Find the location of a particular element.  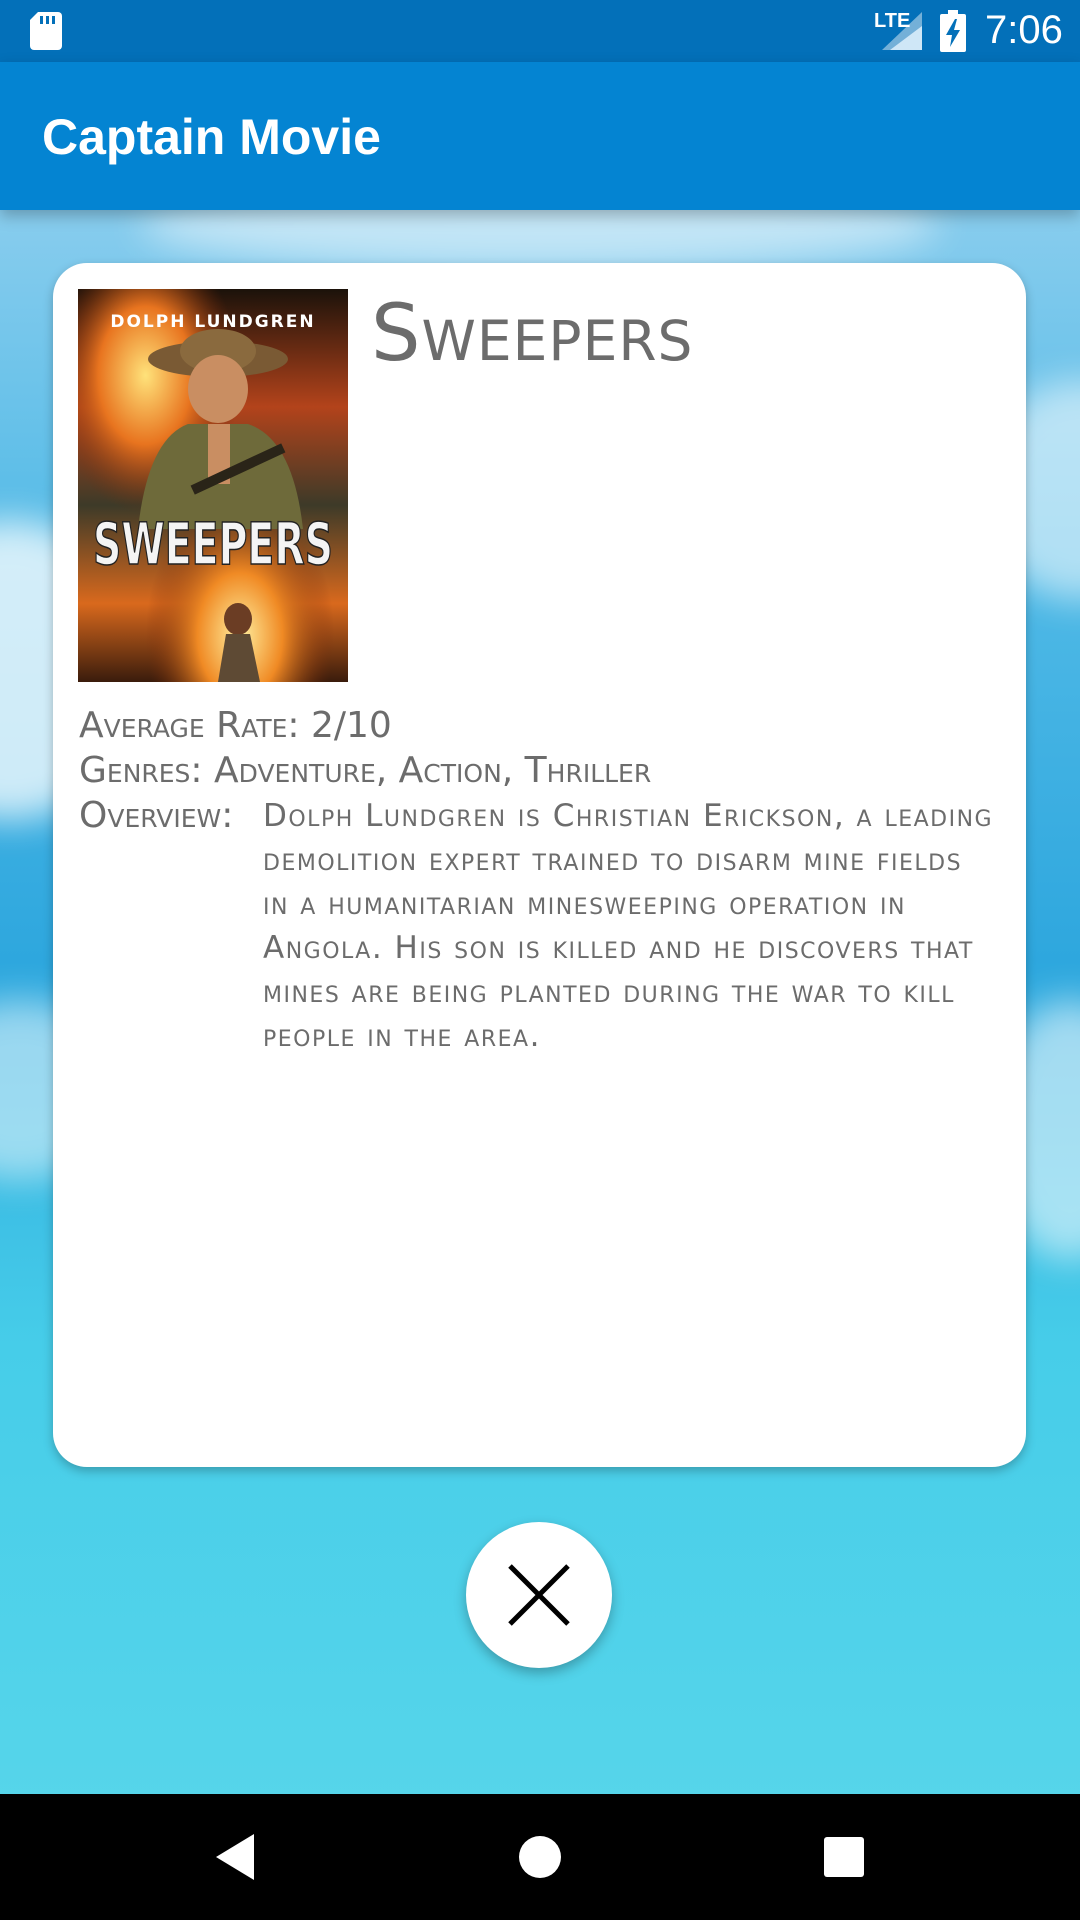

battery-charging-icon is located at coordinates (953, 31).